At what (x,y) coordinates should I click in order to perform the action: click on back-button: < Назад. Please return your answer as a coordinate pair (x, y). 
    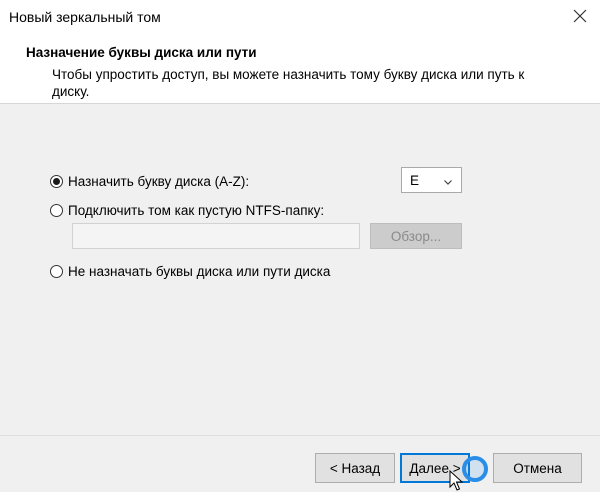
    Looking at the image, I should click on (355, 468).